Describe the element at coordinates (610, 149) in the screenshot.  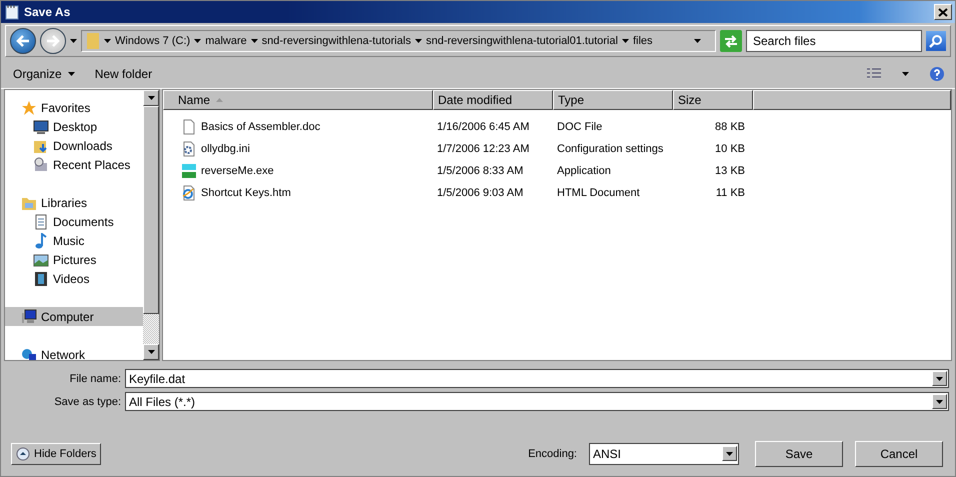
I see `type-cell-text: Configuration settings` at that location.